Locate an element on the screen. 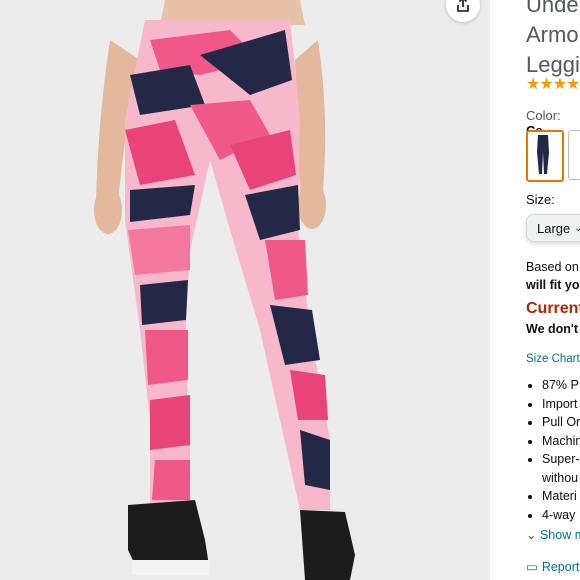 The image size is (580, 580). color-swatch-selected is located at coordinates (545, 156).